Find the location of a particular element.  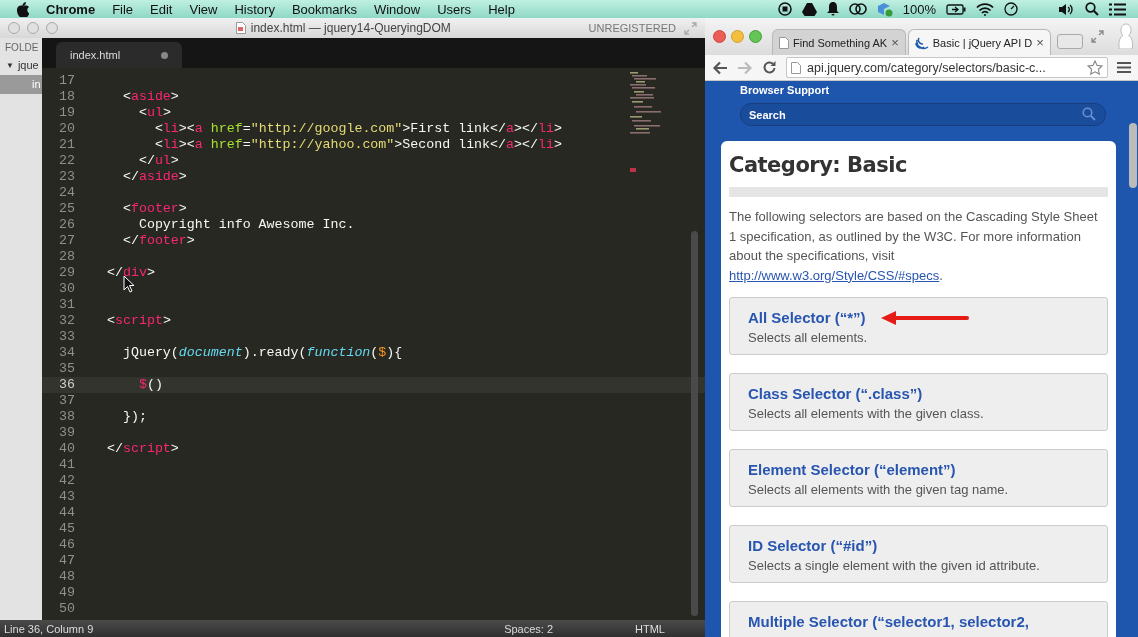

new-tab-button is located at coordinates (1069, 41).